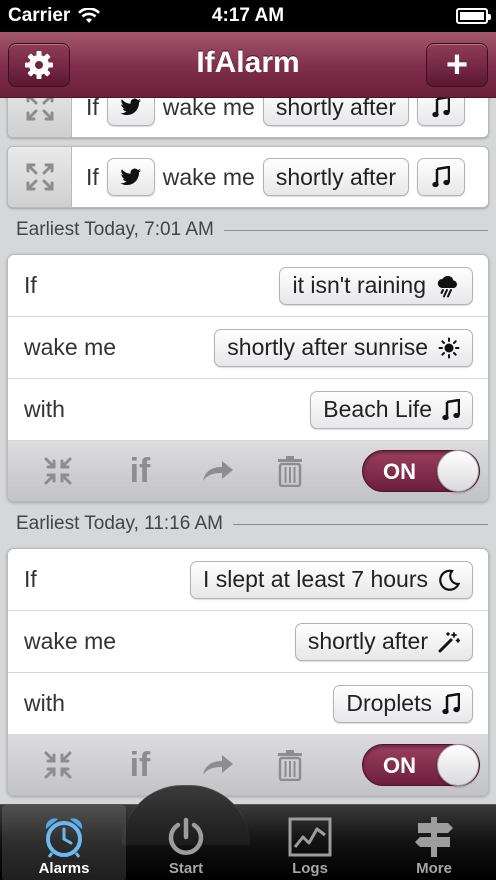 This screenshot has width=496, height=880. Describe the element at coordinates (449, 580) in the screenshot. I see `moon-icon` at that location.